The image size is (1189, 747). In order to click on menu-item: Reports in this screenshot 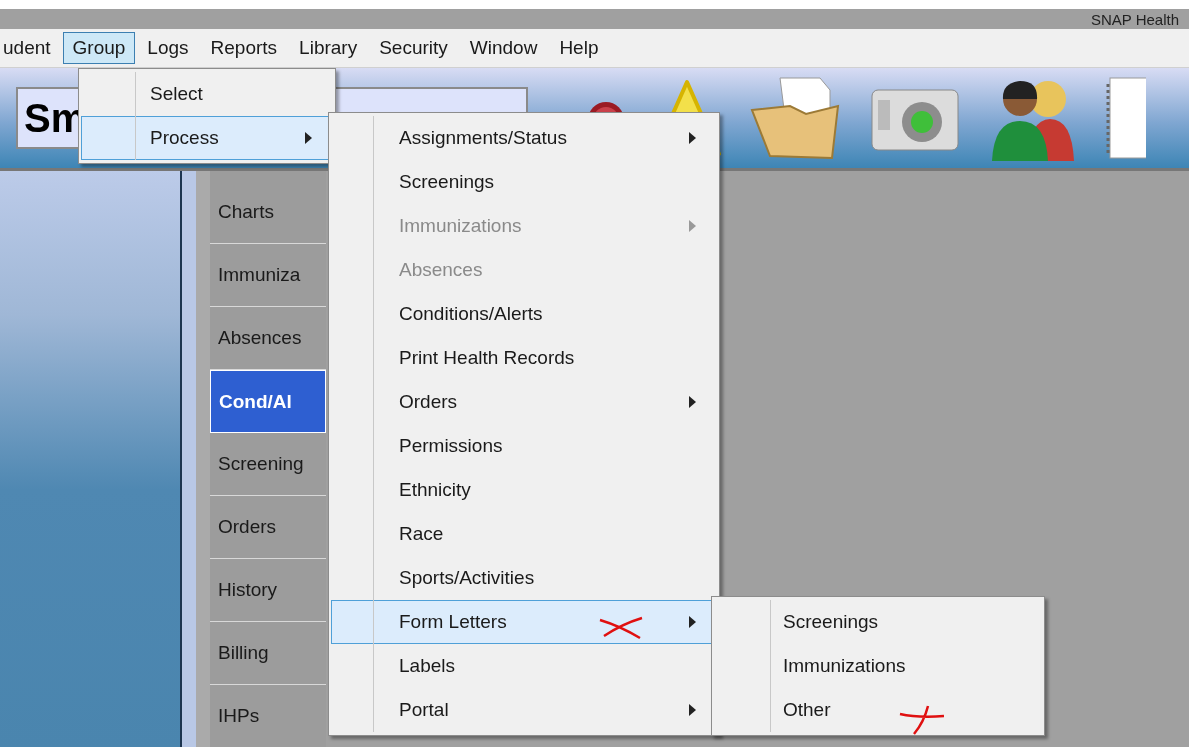, I will do `click(244, 48)`.